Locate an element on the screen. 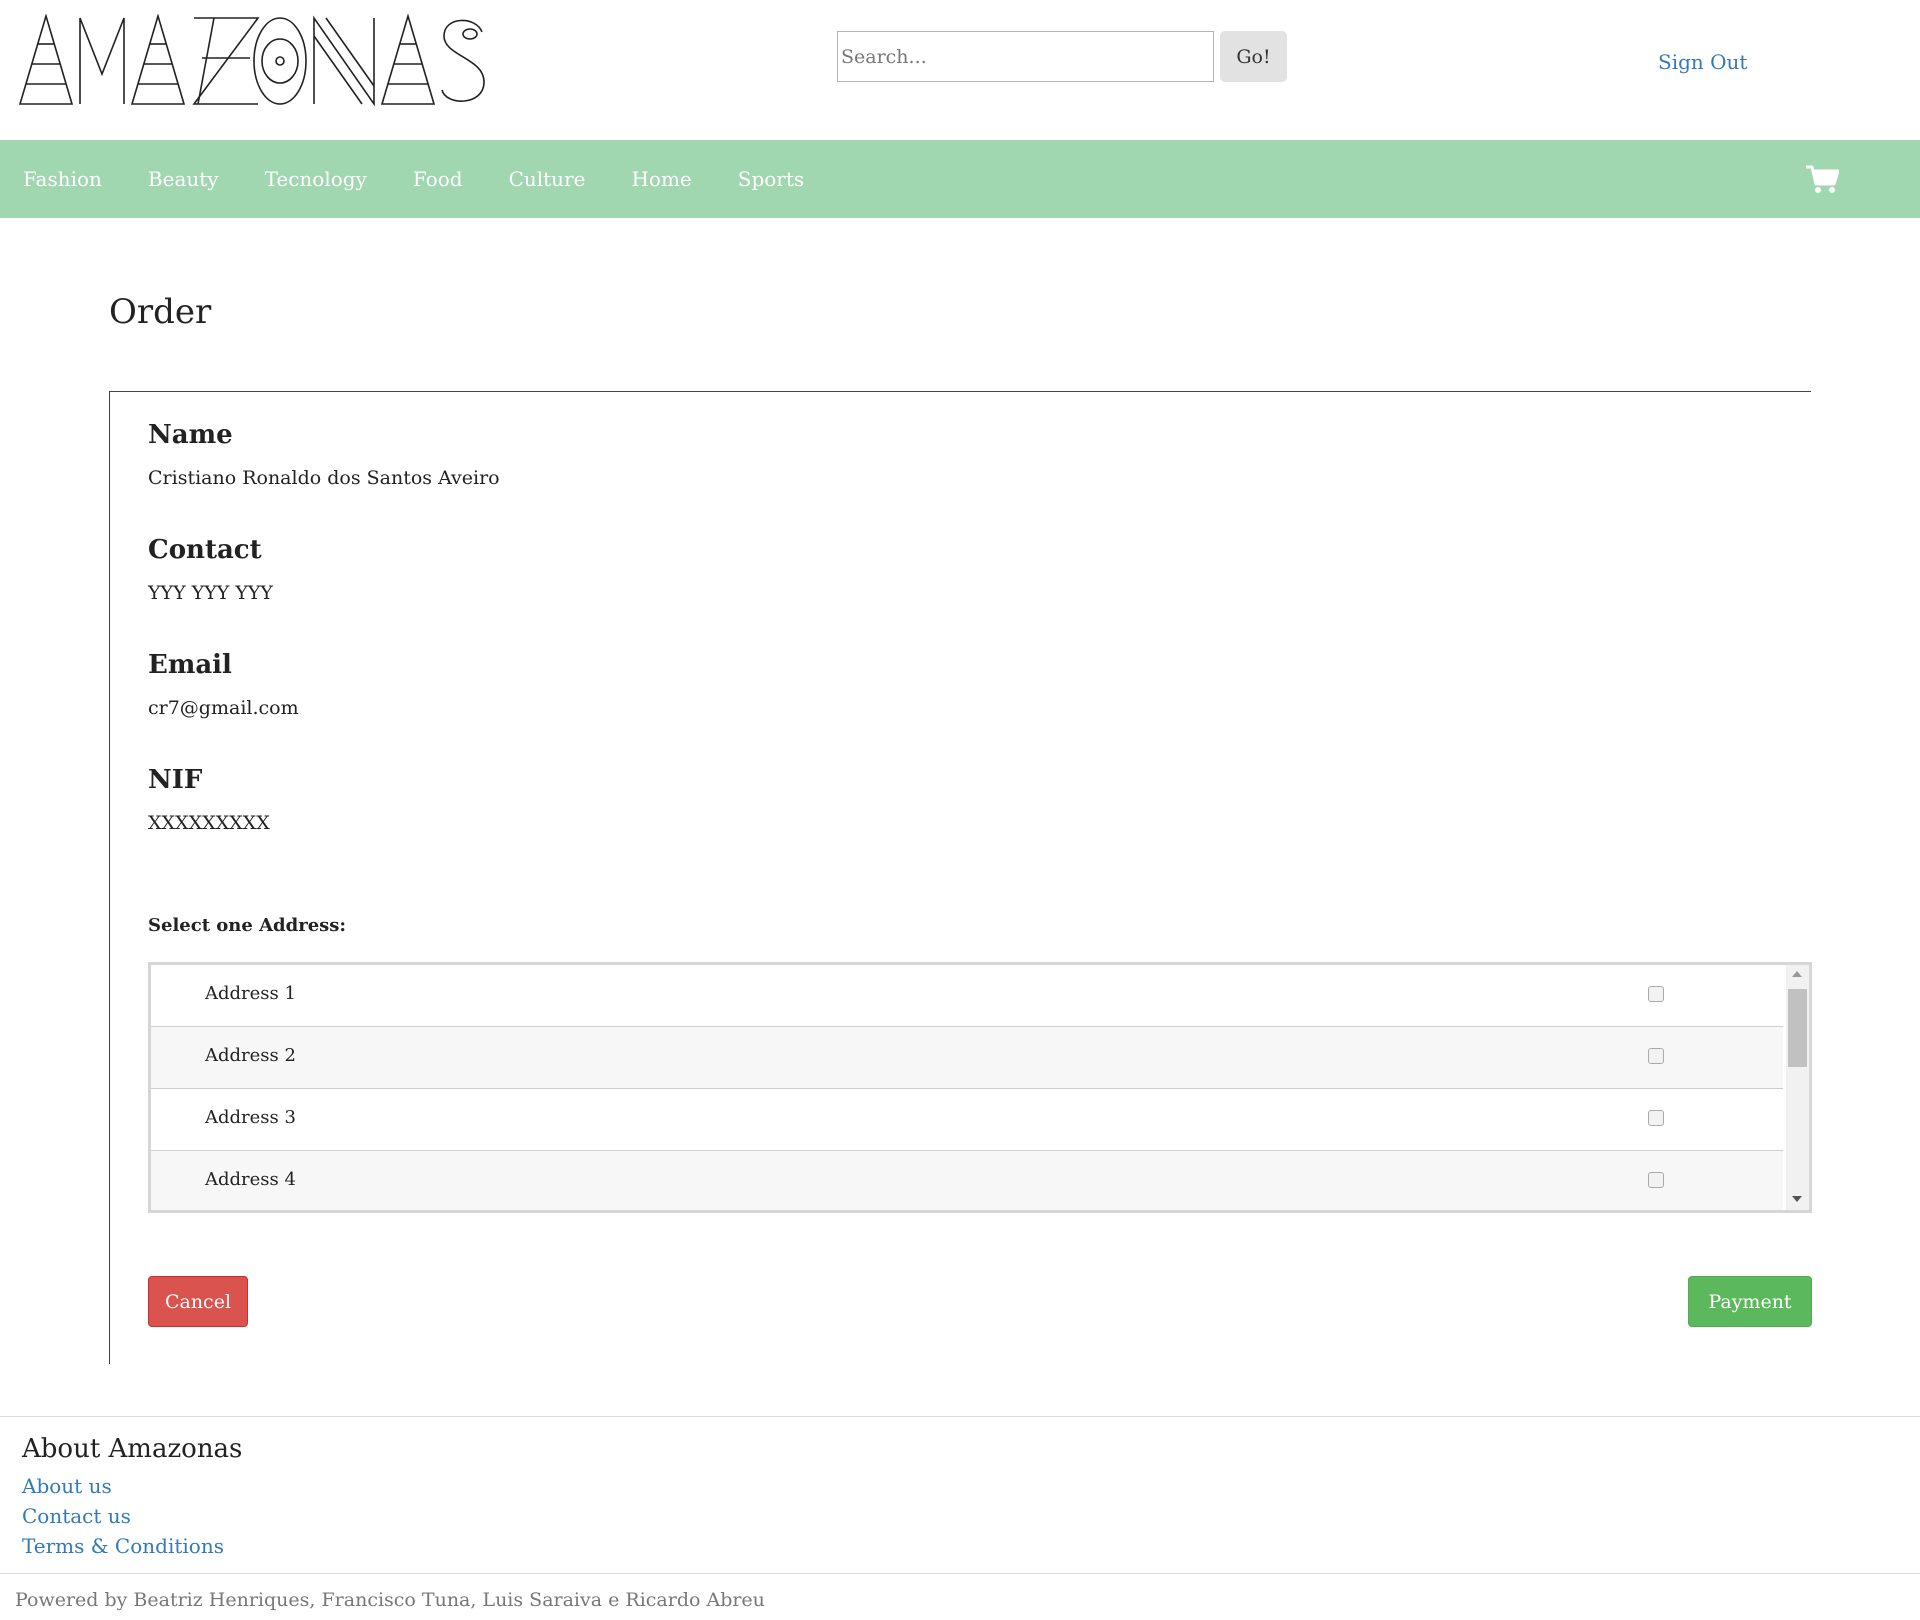  page-title: Order is located at coordinates (160, 312).